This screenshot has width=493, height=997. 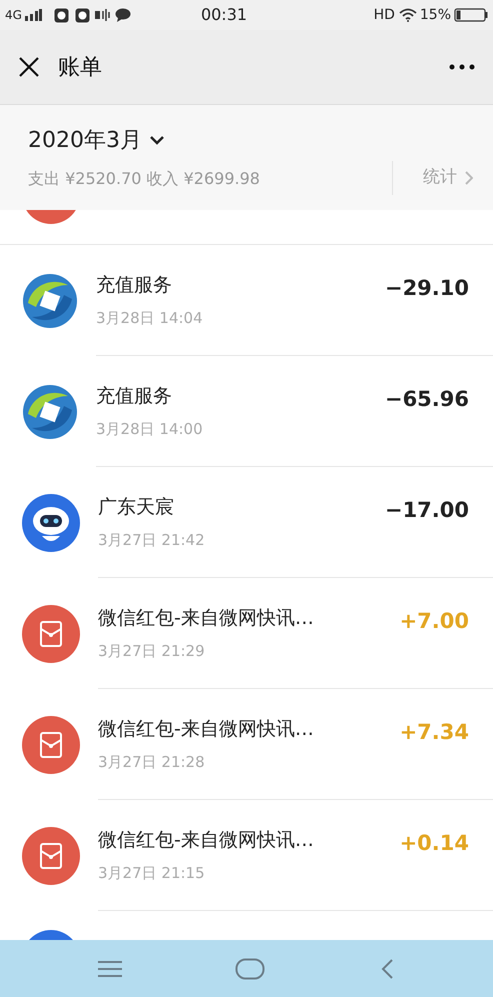 I want to click on home-icon, so click(x=249, y=969).